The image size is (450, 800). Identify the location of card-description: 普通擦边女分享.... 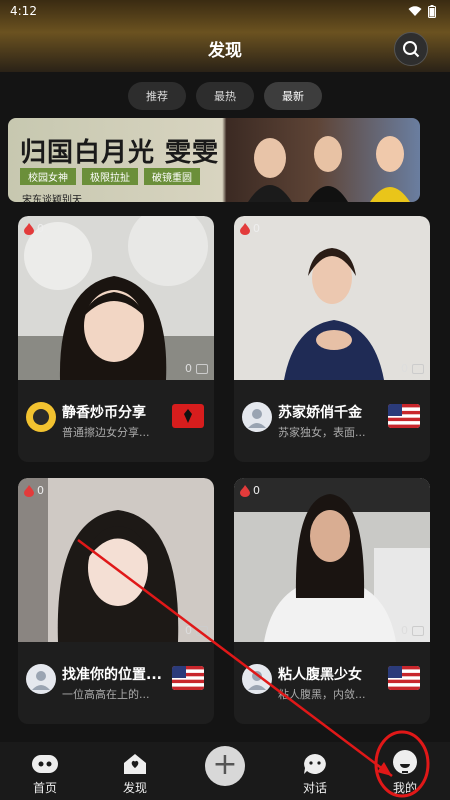
(106, 432).